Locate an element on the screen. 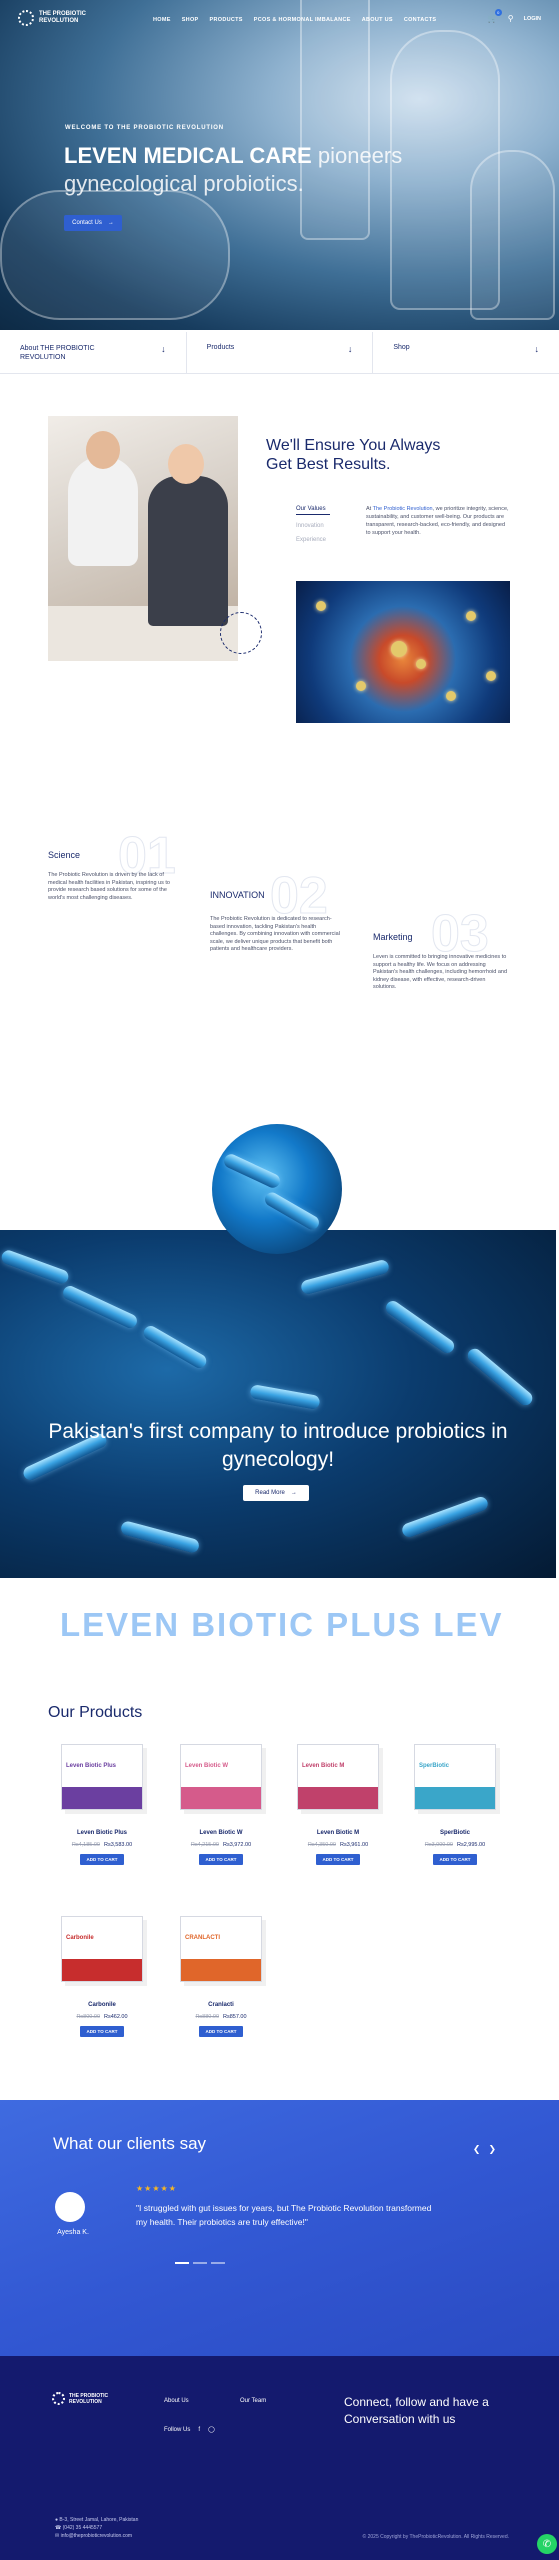 The image size is (559, 2560). nav-item-about: ABOUT US is located at coordinates (377, 20).